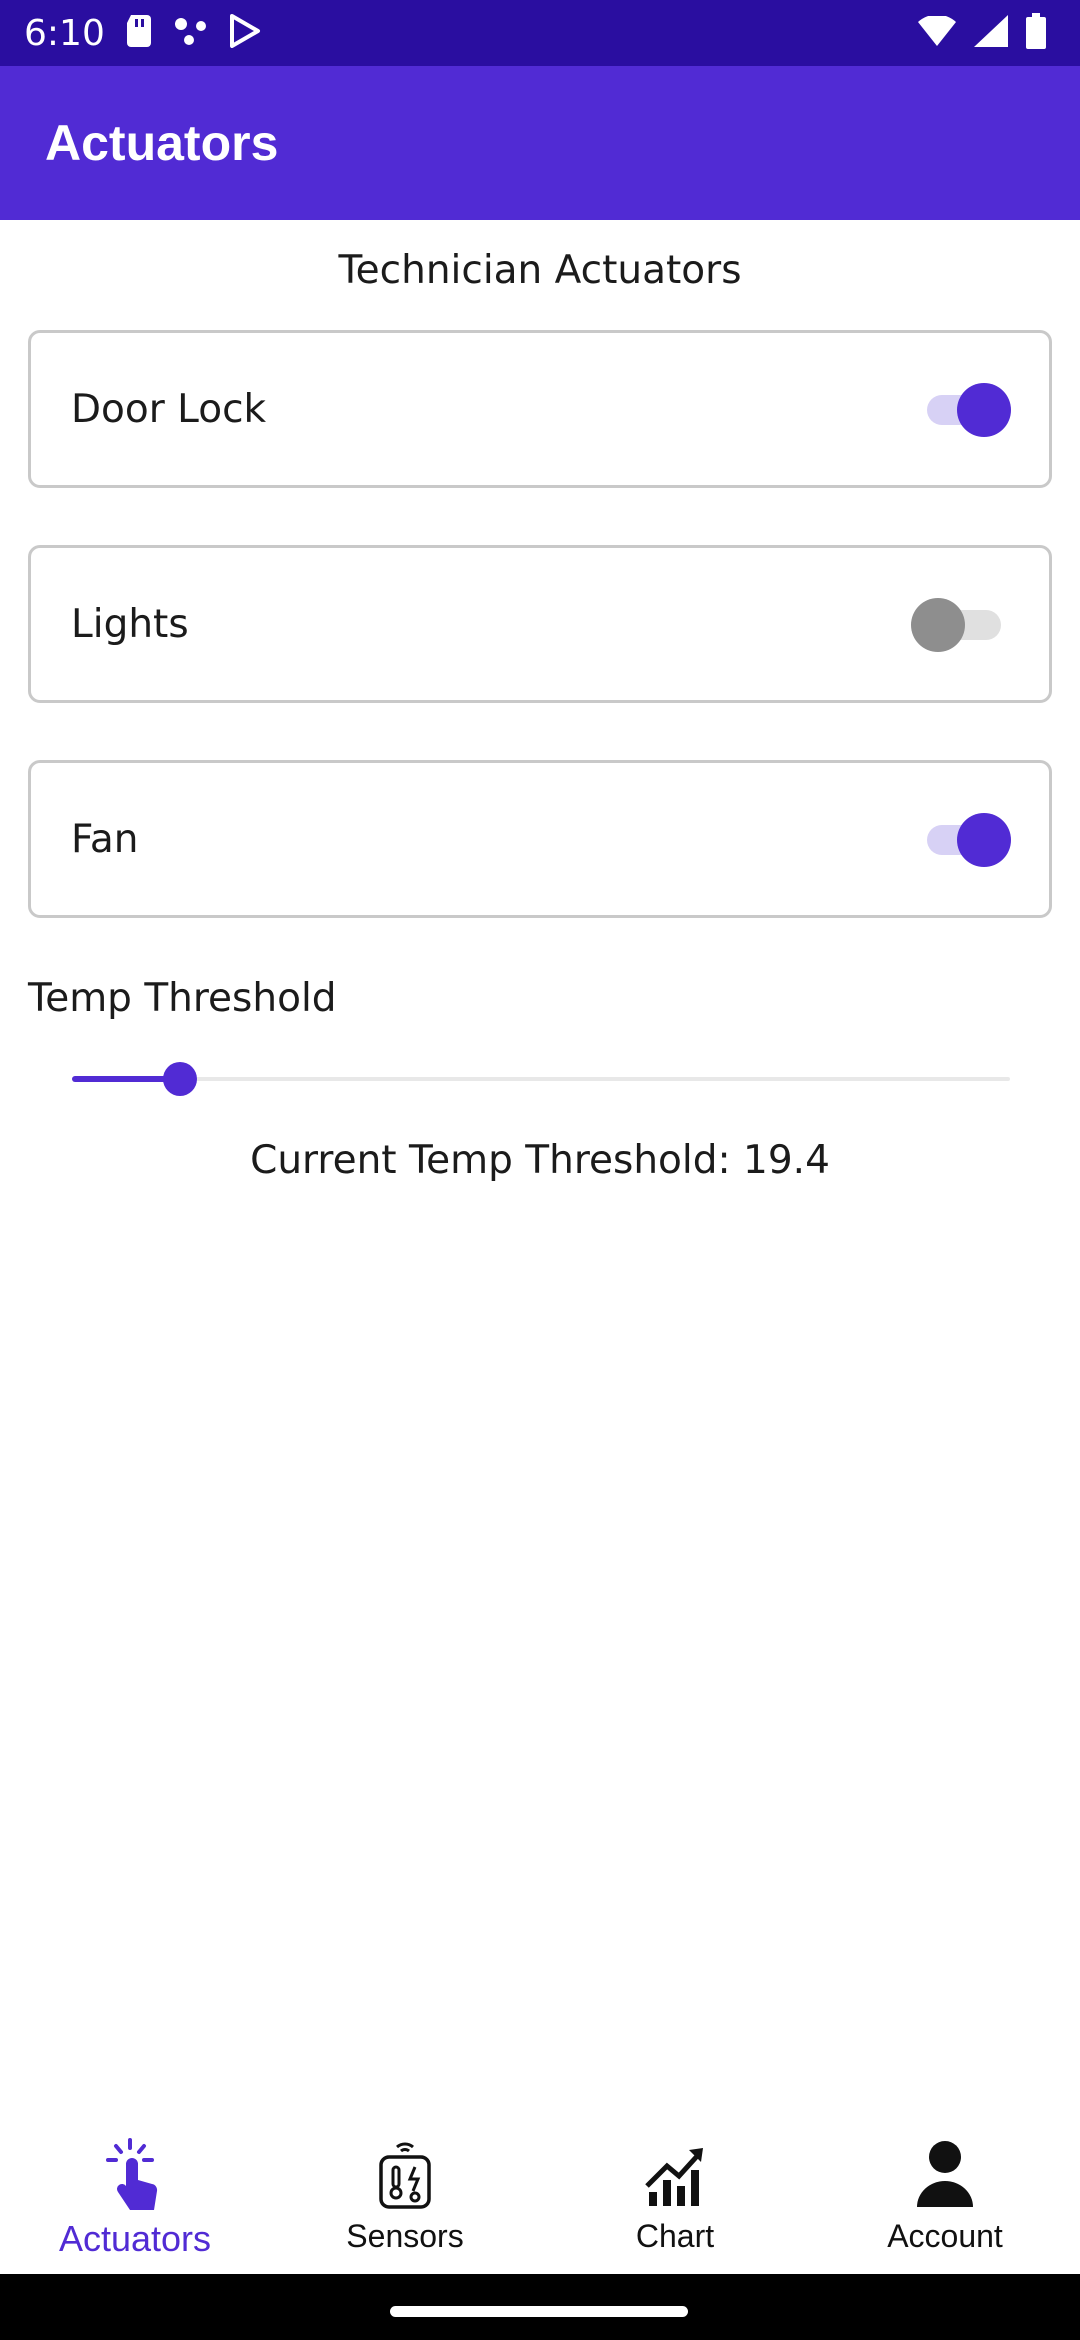 The width and height of the screenshot is (1080, 2340). I want to click on person-icon, so click(945, 2174).